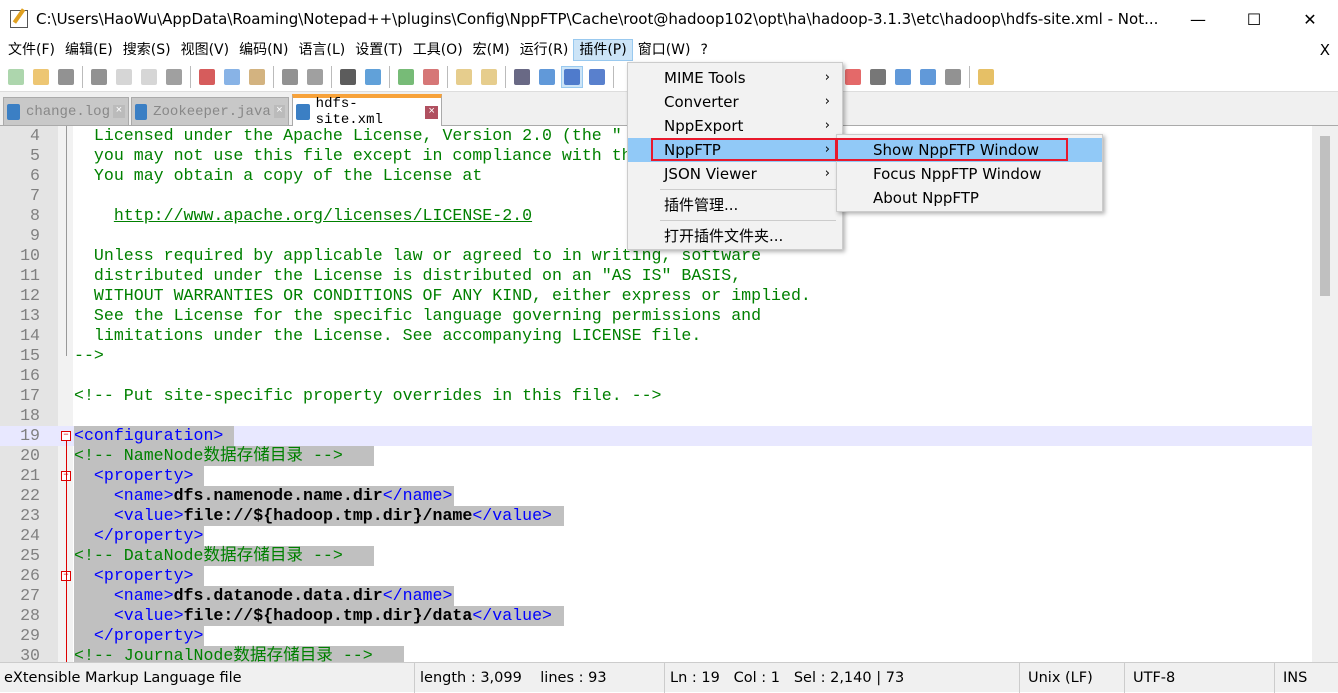 Image resolution: width=1338 pixels, height=693 pixels. Describe the element at coordinates (315, 77) in the screenshot. I see `redo-icon` at that location.